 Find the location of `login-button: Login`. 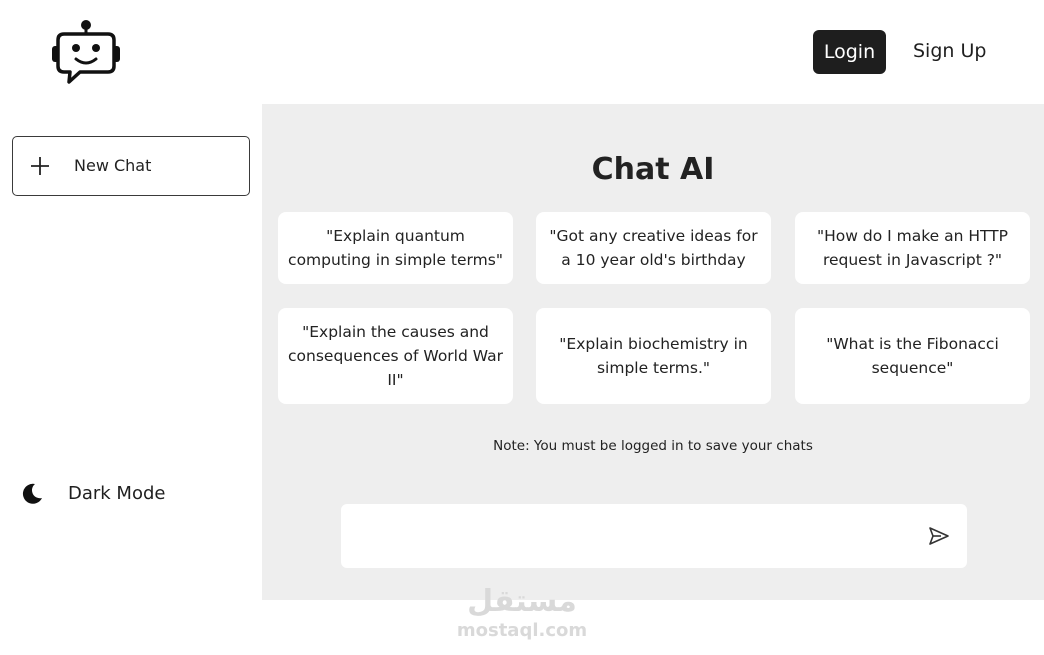

login-button: Login is located at coordinates (849, 52).